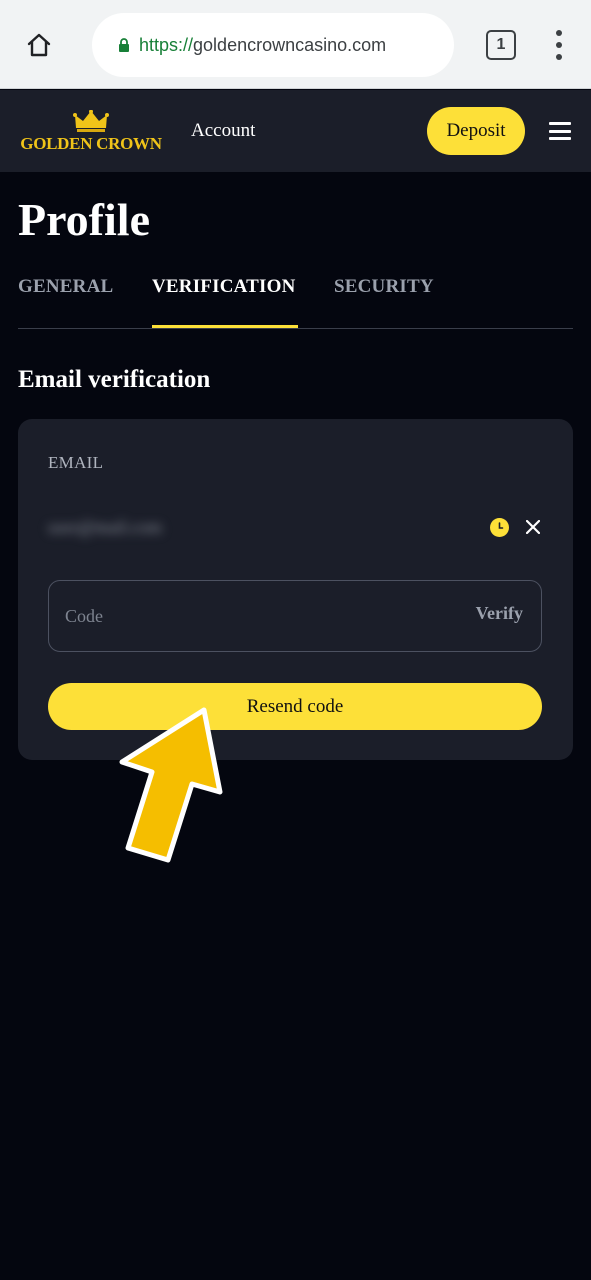  I want to click on profile-tabs: GENERAL VERIFICATION SECURITY, so click(295, 299).